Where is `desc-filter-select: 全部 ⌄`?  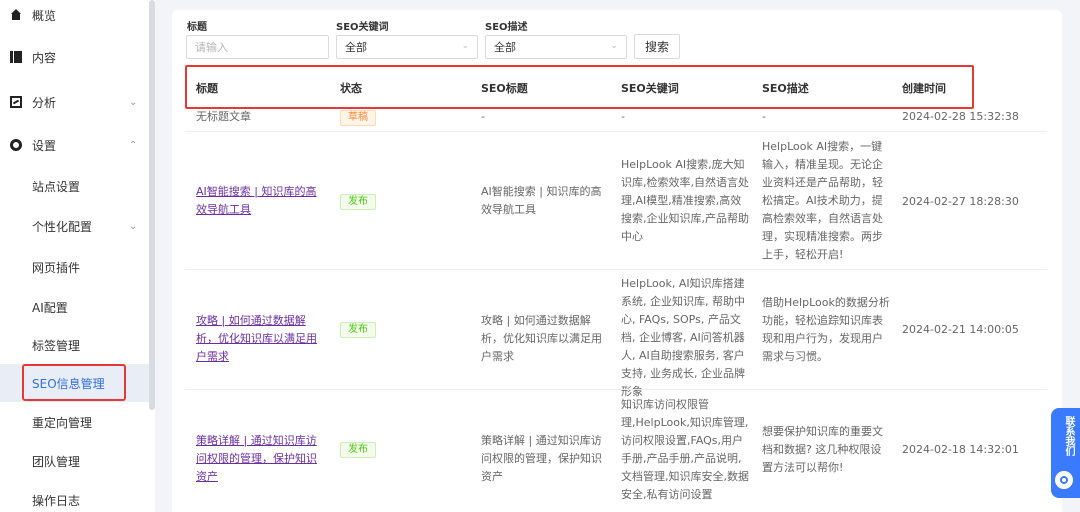
desc-filter-select: 全部 ⌄ is located at coordinates (556, 47).